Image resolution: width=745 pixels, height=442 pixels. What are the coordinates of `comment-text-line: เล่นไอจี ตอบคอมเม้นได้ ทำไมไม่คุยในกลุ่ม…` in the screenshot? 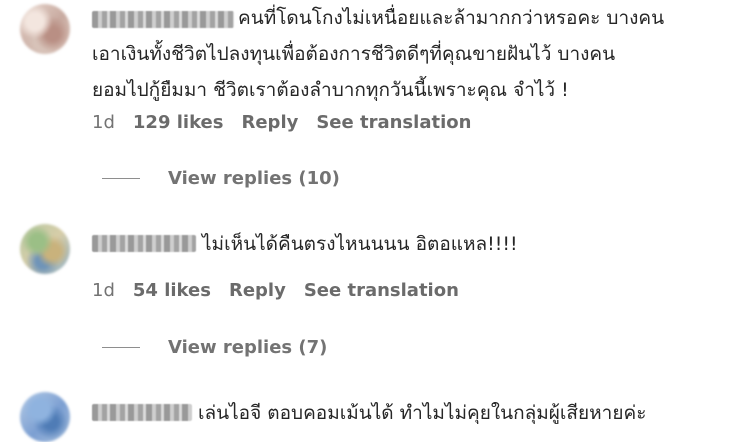 It's located at (422, 413).